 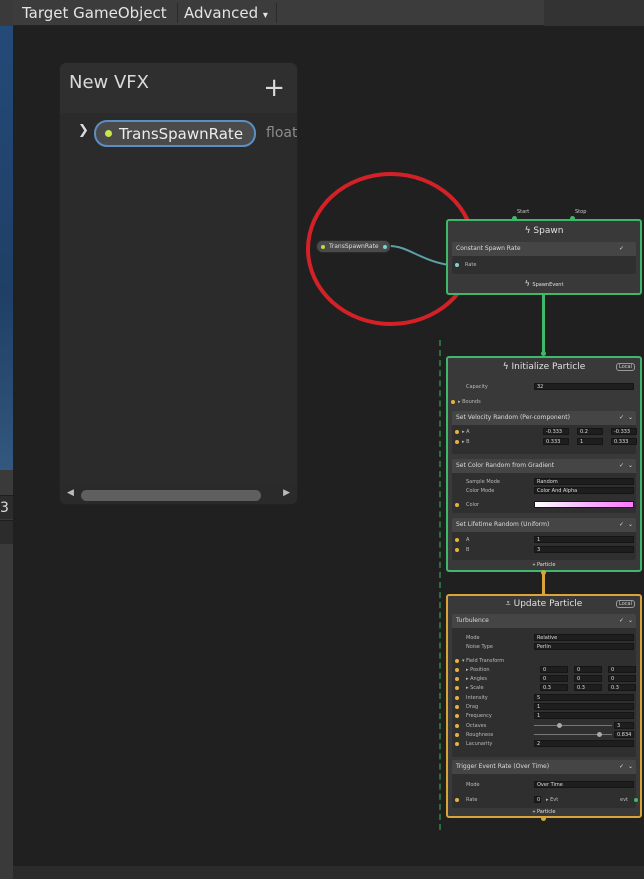 I want to click on b-y-field: 1, so click(x=590, y=441).